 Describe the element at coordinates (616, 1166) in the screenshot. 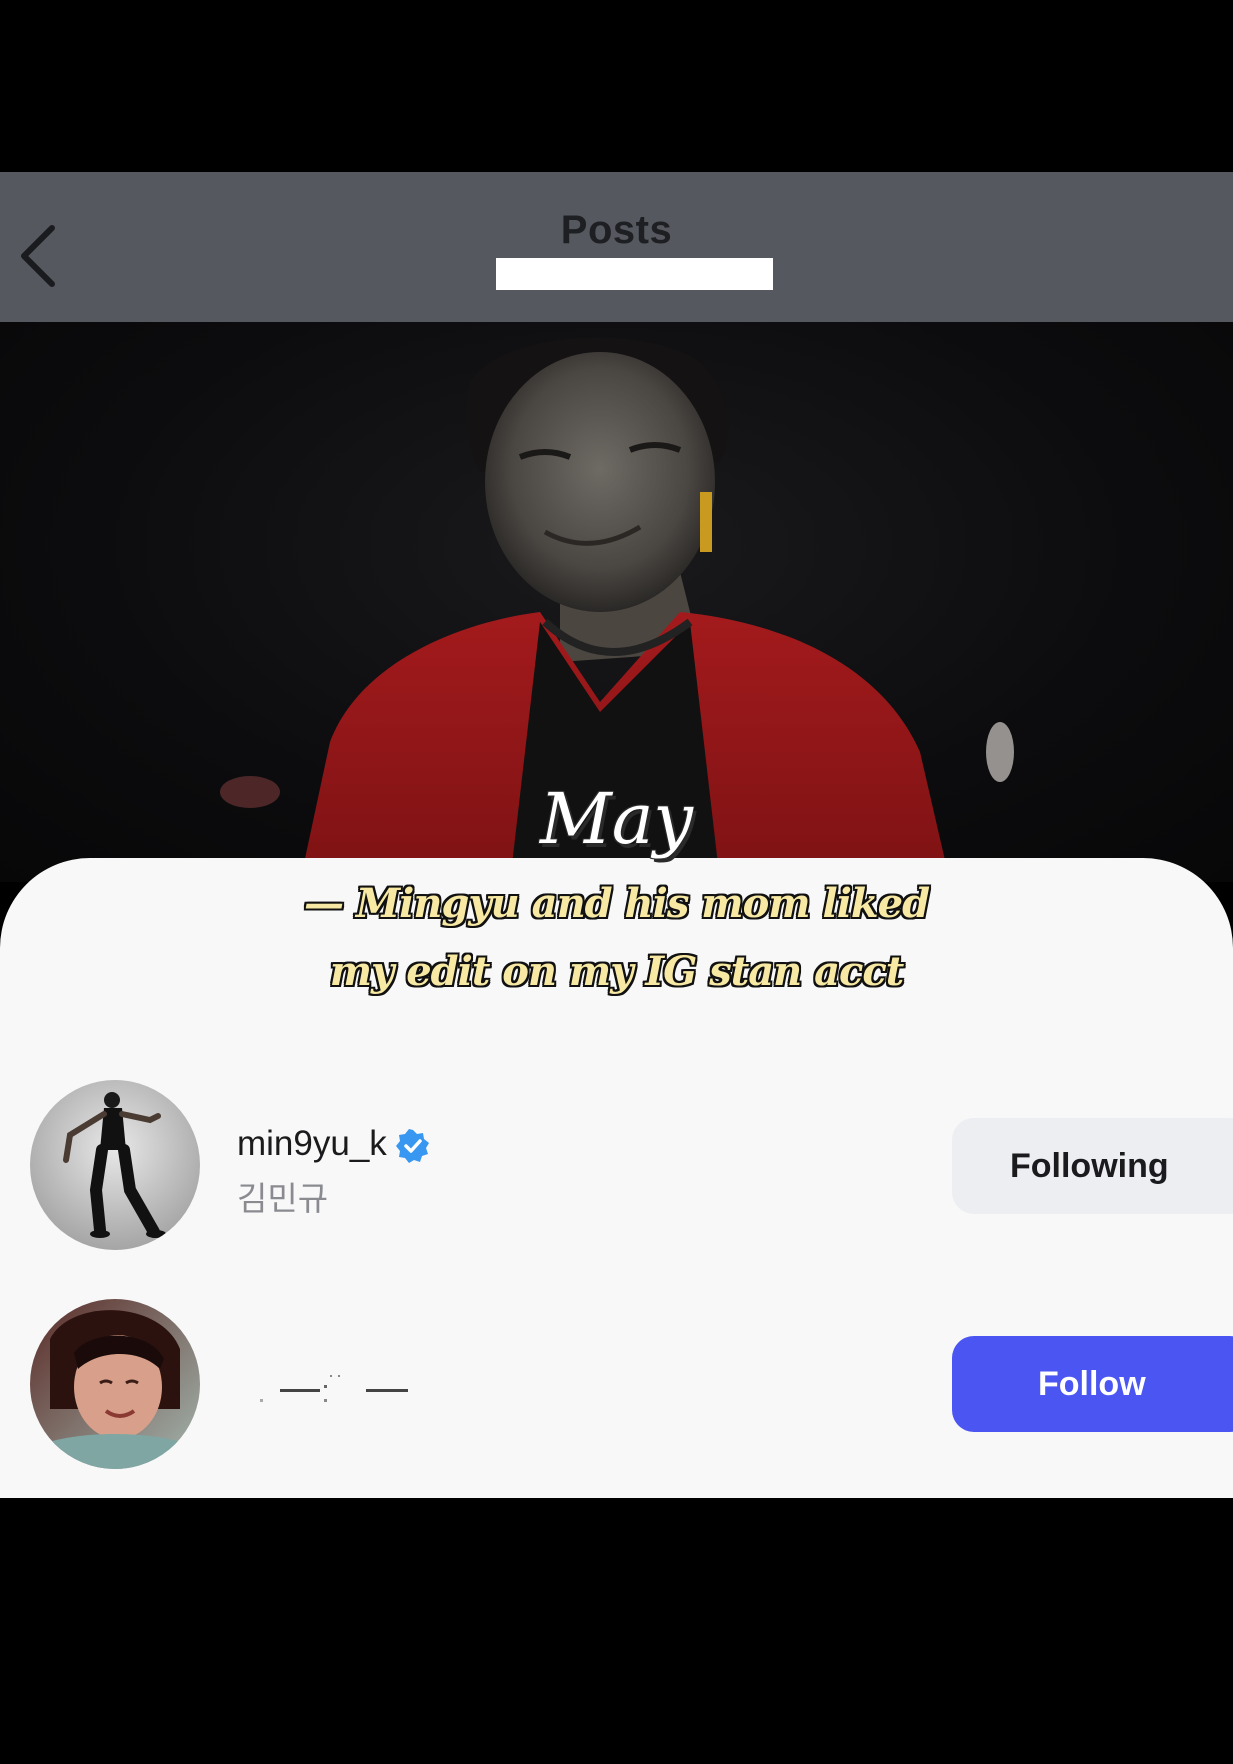

I see `like-row: min9yu_k 김민규 Following` at that location.